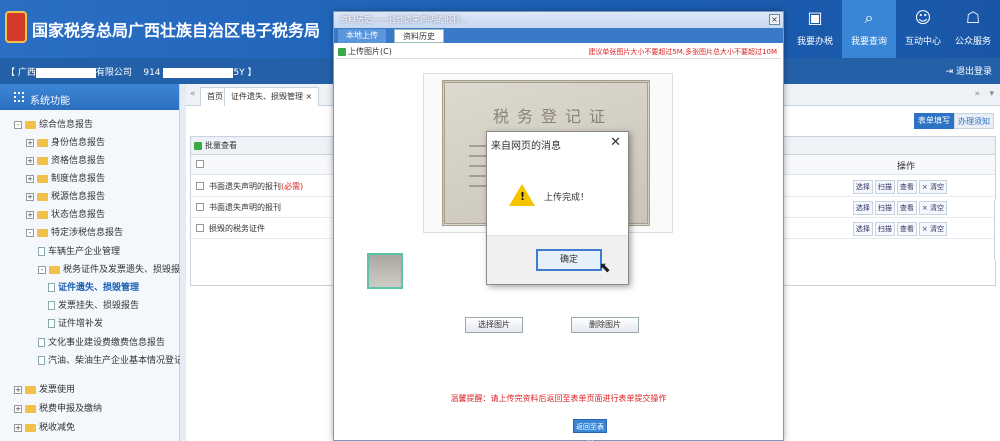  I want to click on nav-query: ⌕ 我要查询, so click(869, 29).